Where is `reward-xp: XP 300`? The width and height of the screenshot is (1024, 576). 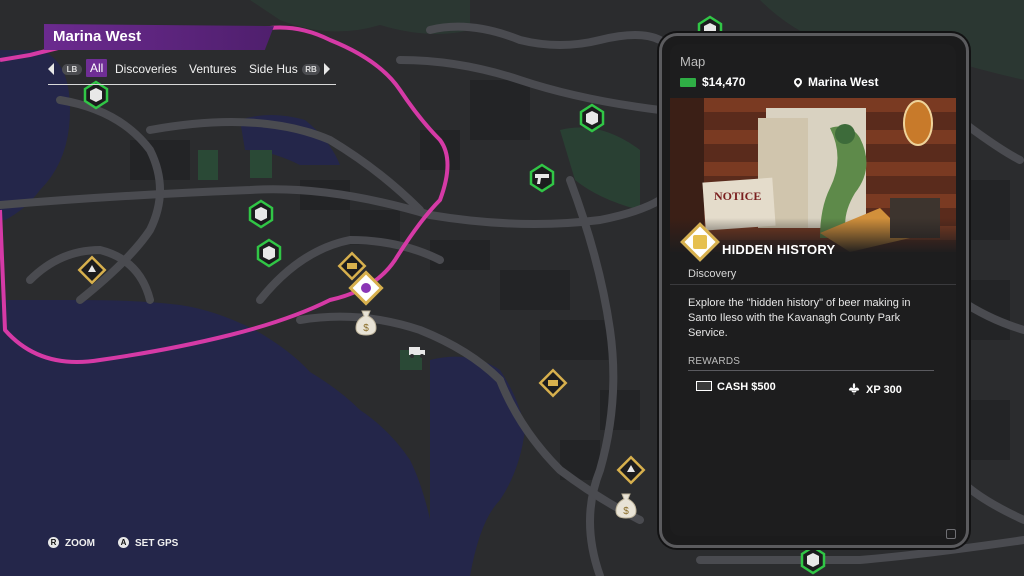
reward-xp: XP 300 is located at coordinates (875, 389).